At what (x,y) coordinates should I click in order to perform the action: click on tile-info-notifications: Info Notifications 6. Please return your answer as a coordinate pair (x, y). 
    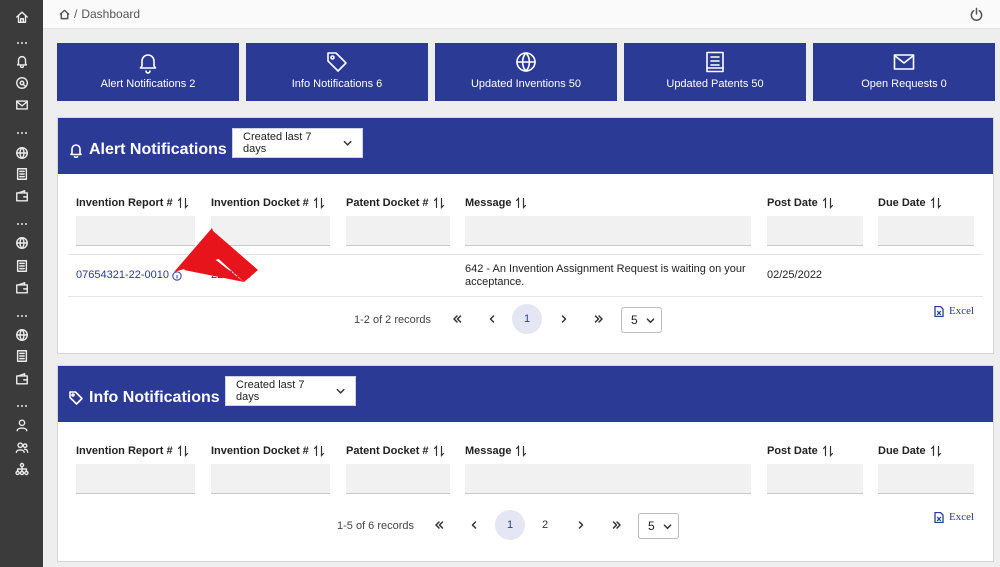
    Looking at the image, I should click on (337, 72).